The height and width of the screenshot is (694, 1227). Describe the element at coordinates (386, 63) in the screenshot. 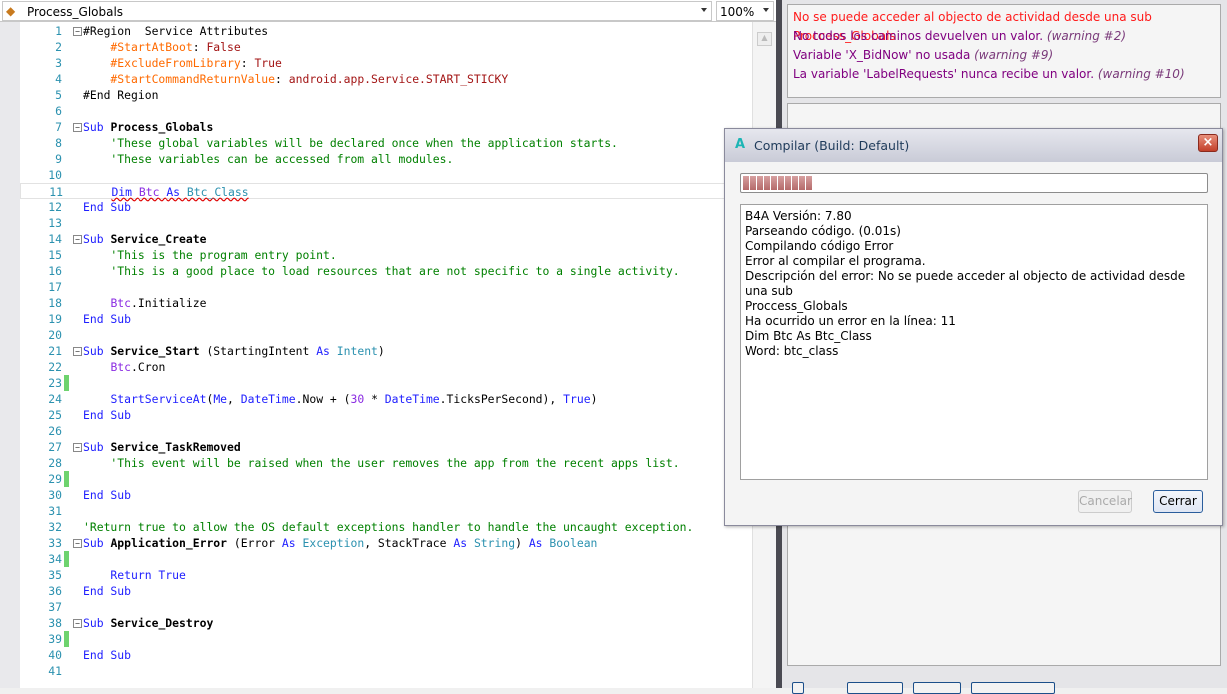

I see `code-line: 3 #ExcludeFromLibrary: True` at that location.